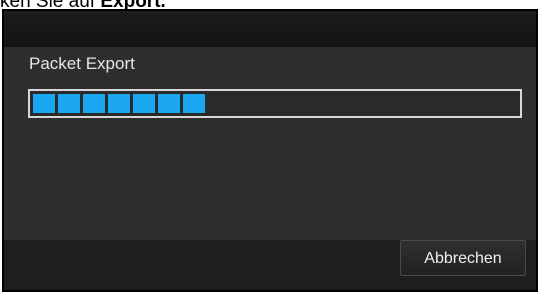  I want to click on dialog-title-bar, so click(270, 29).